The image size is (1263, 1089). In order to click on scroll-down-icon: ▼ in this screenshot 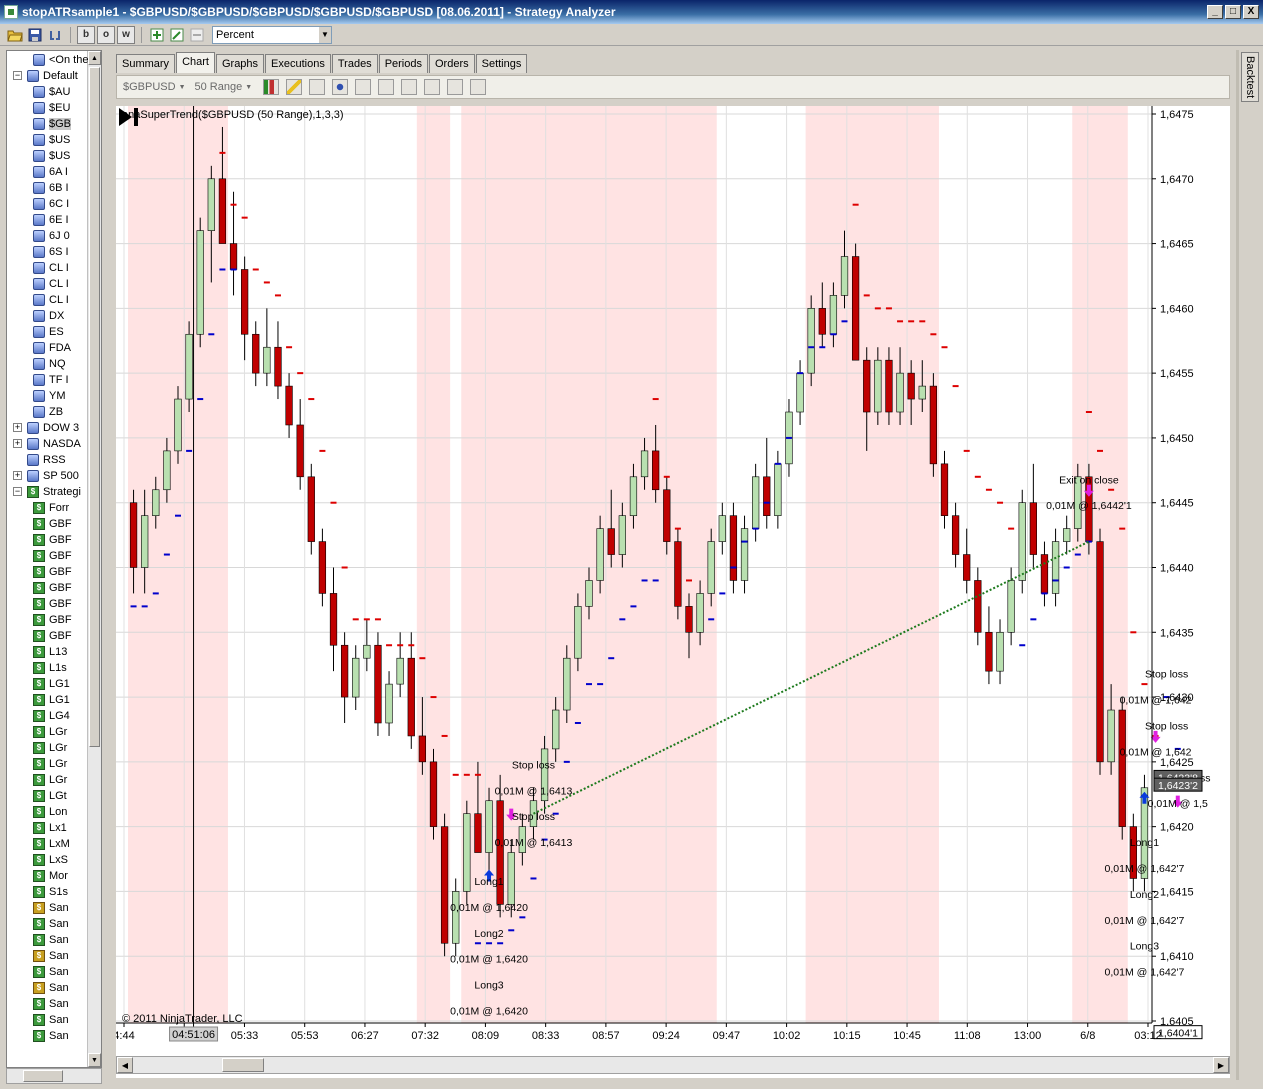, I will do `click(94, 1060)`.